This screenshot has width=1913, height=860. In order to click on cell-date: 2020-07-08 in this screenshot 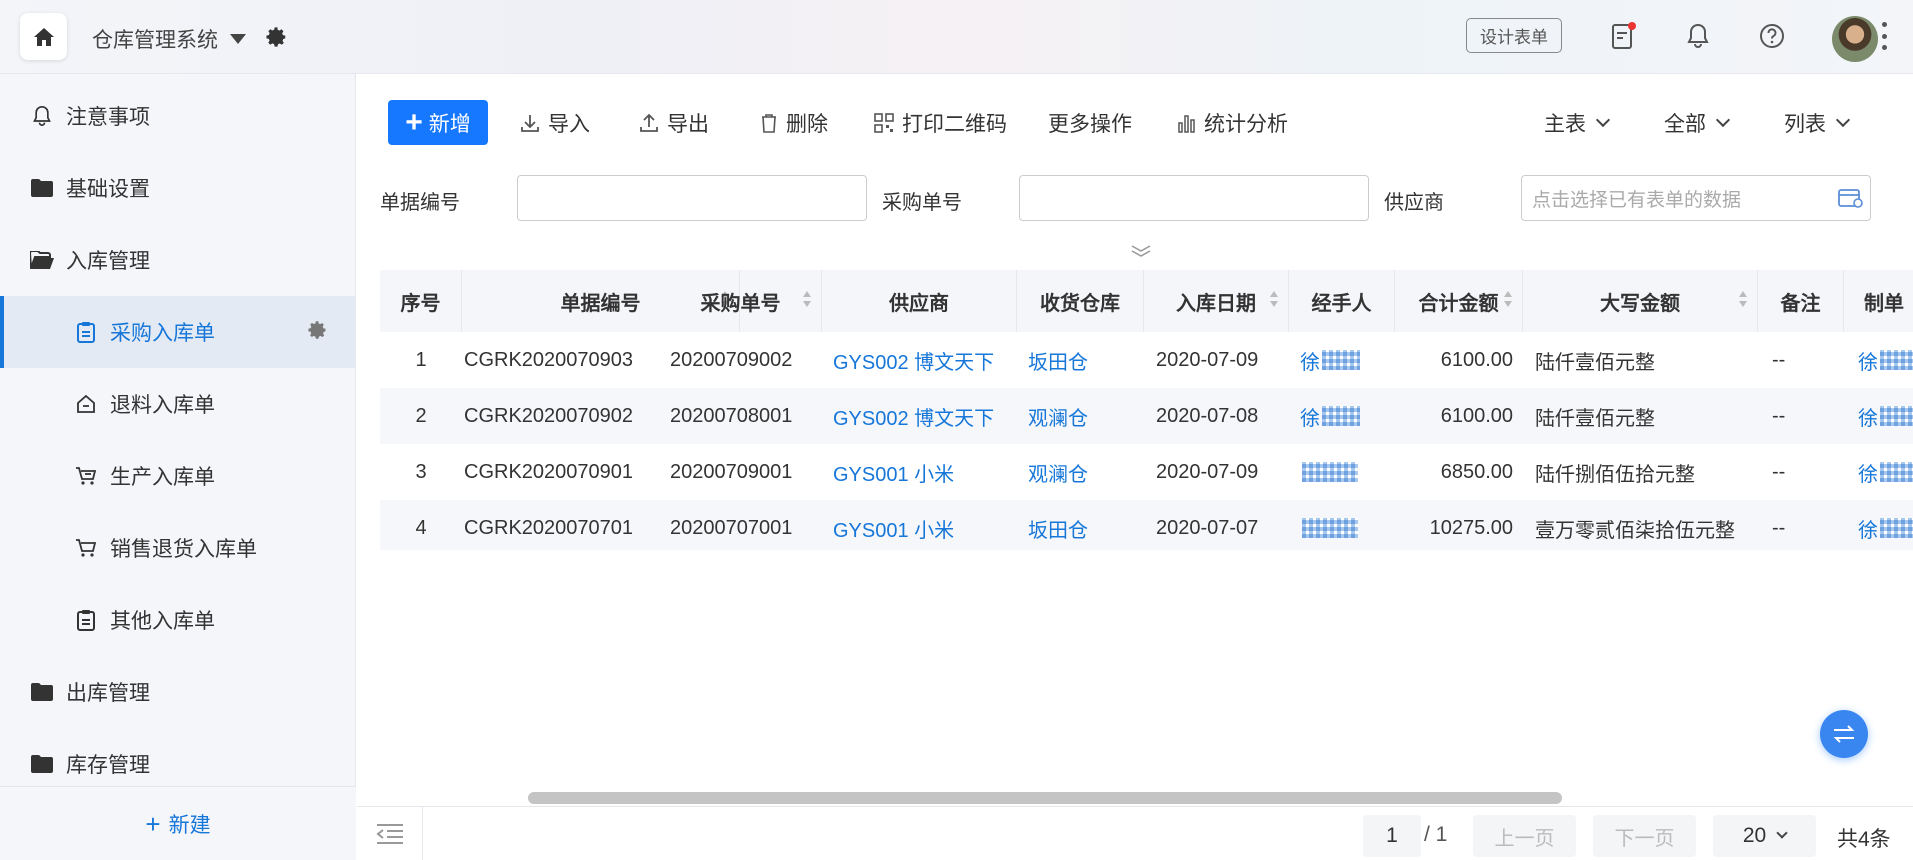, I will do `click(1207, 415)`.